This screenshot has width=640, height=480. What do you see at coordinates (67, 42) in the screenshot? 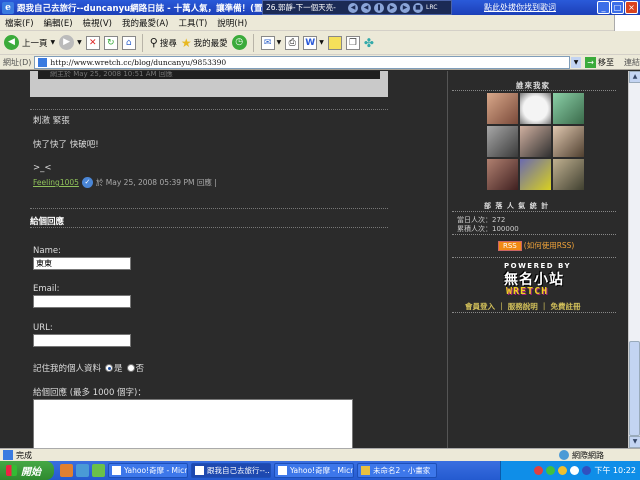
I see `forward-arrow-icon: ▶` at bounding box center [67, 42].